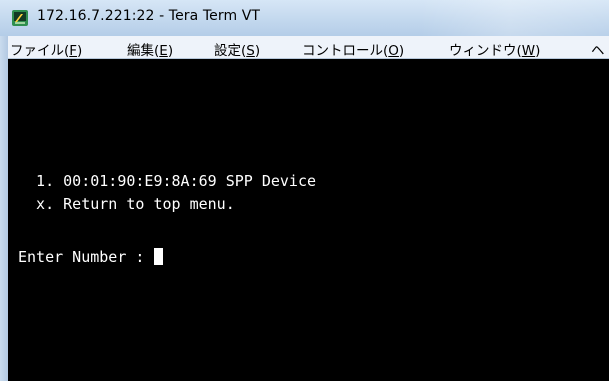 The image size is (609, 381). I want to click on tera-term-icon, so click(20, 18).